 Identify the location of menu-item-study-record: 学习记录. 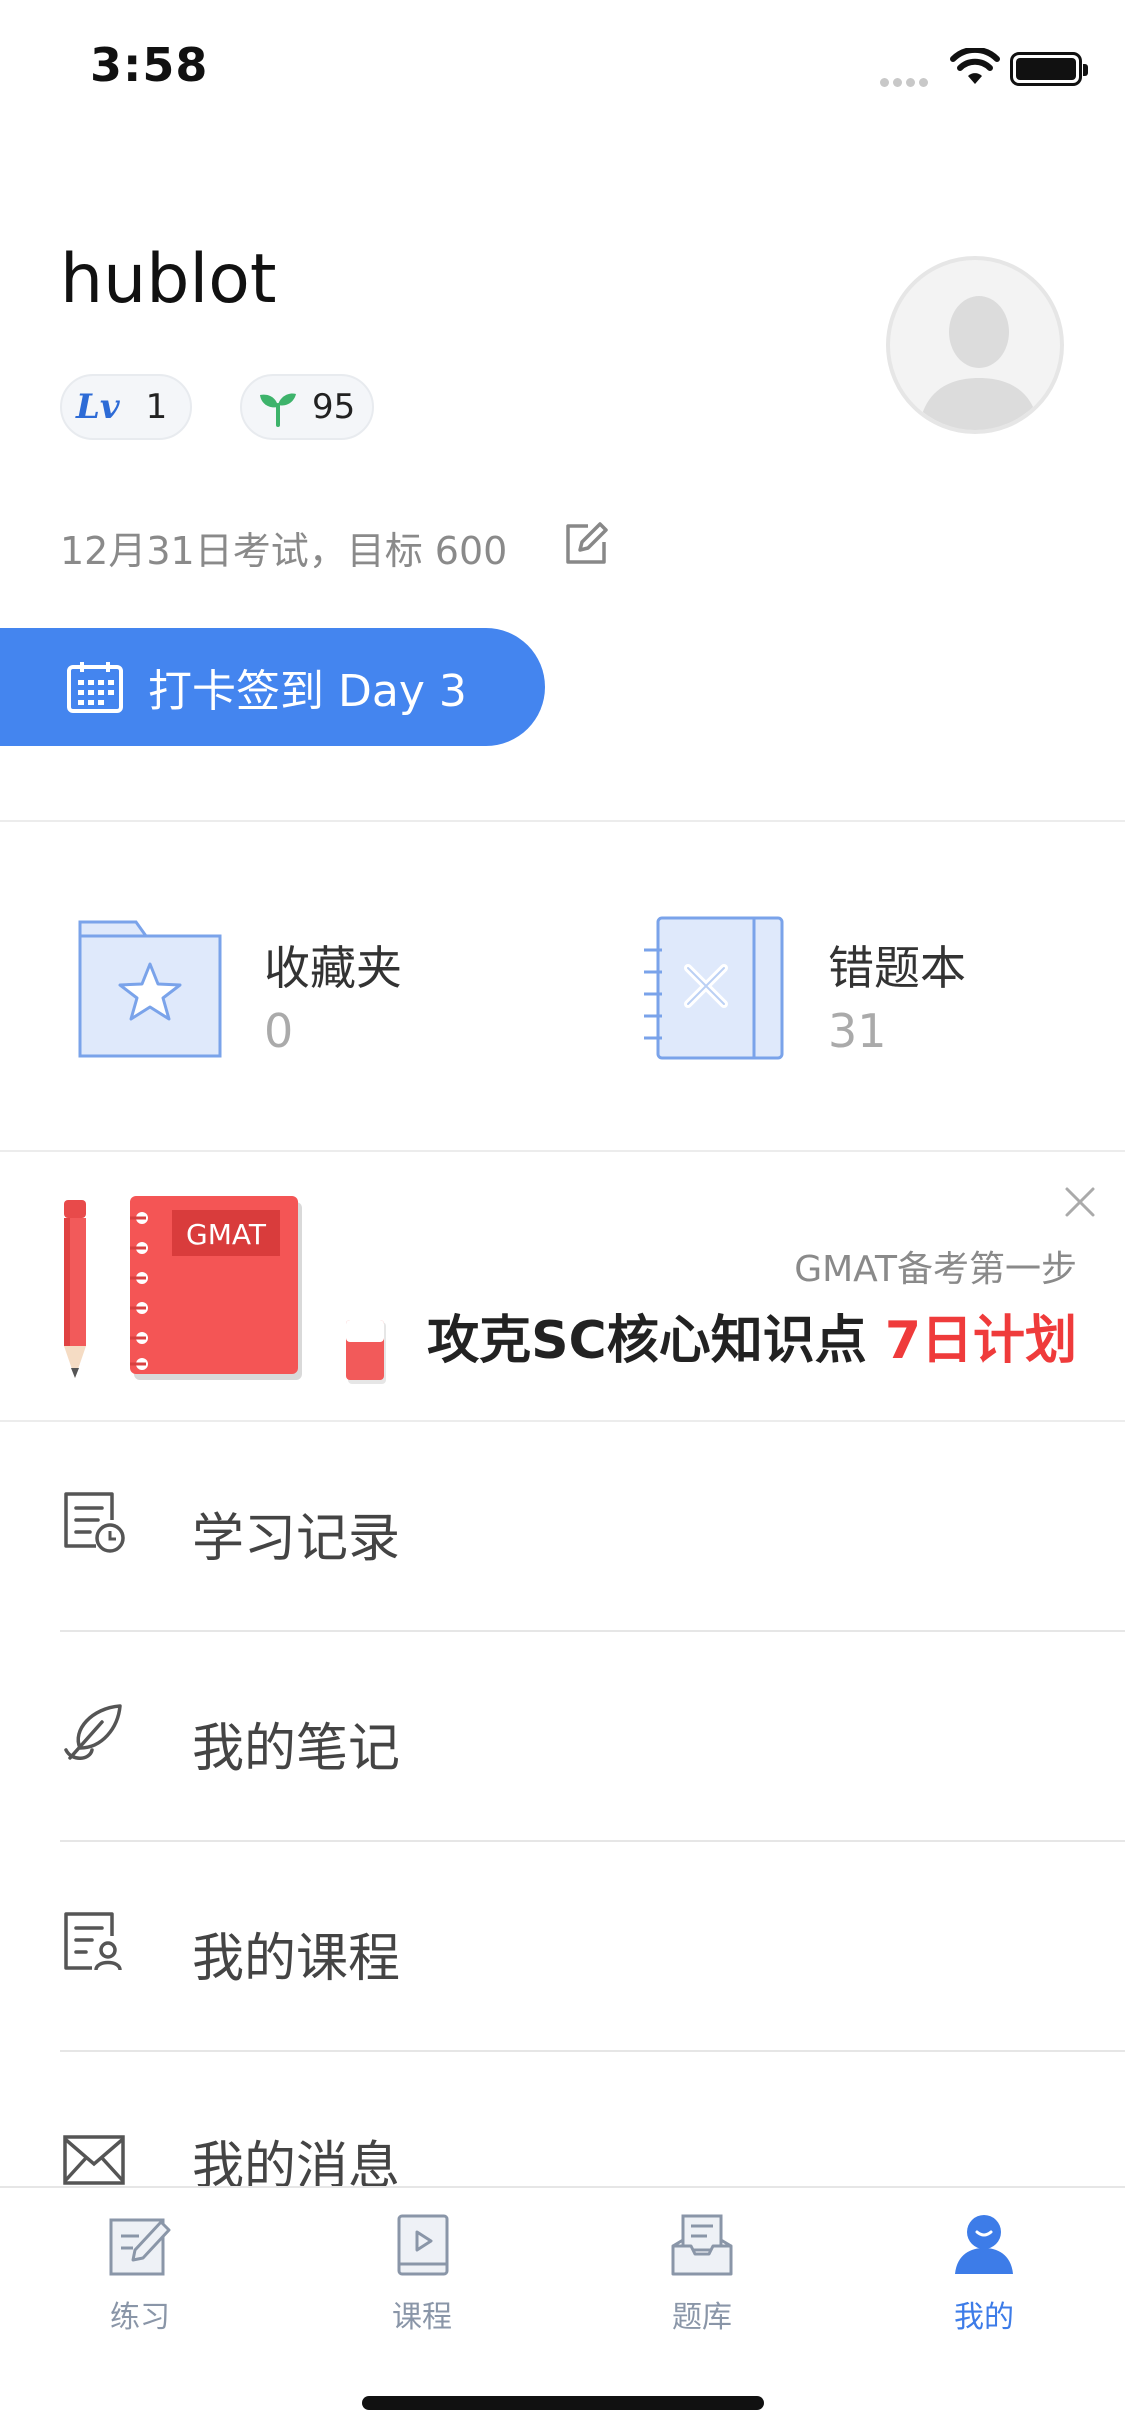
(562, 1529).